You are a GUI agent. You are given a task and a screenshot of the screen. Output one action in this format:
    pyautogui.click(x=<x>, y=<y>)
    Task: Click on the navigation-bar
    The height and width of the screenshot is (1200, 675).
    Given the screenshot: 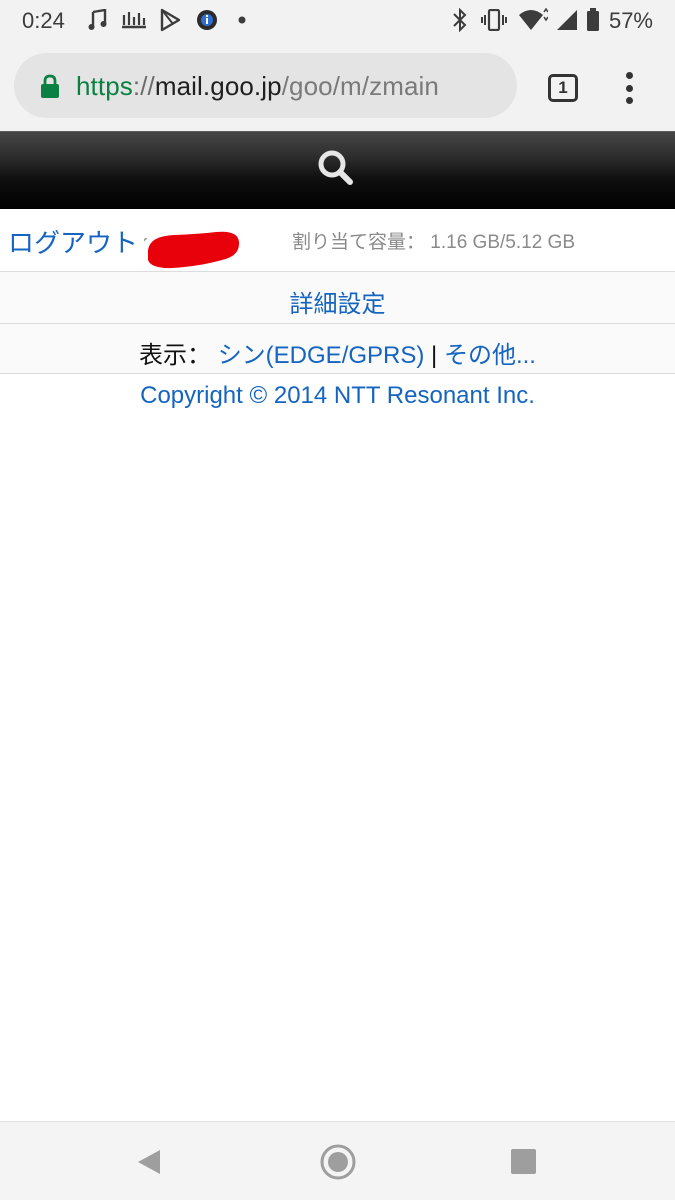 What is the action you would take?
    pyautogui.click(x=337, y=1160)
    